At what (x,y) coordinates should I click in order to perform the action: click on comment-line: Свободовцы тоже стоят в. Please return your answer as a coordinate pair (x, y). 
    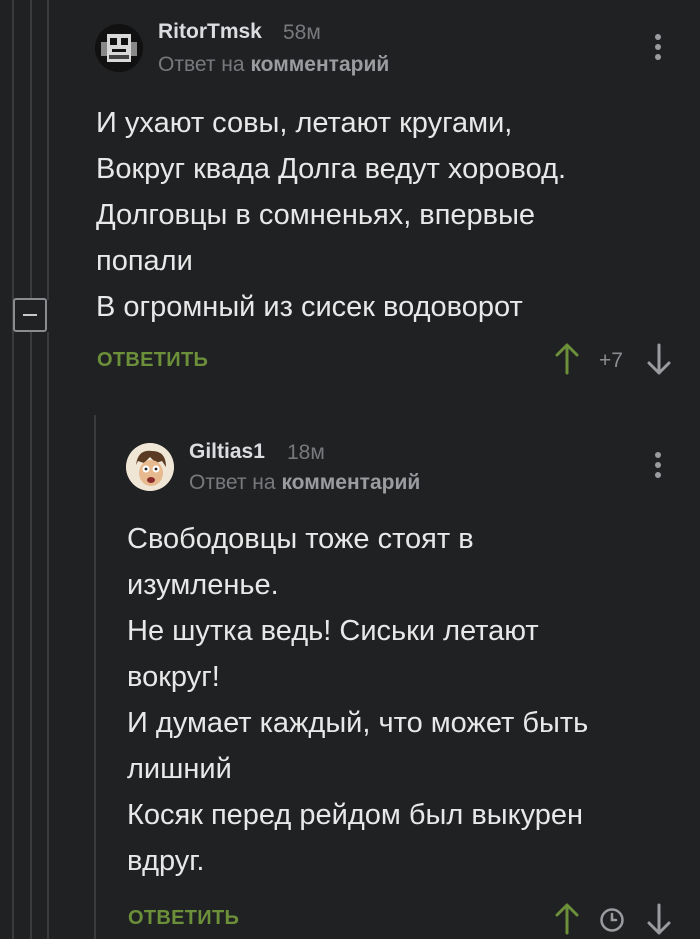
    Looking at the image, I should click on (300, 539).